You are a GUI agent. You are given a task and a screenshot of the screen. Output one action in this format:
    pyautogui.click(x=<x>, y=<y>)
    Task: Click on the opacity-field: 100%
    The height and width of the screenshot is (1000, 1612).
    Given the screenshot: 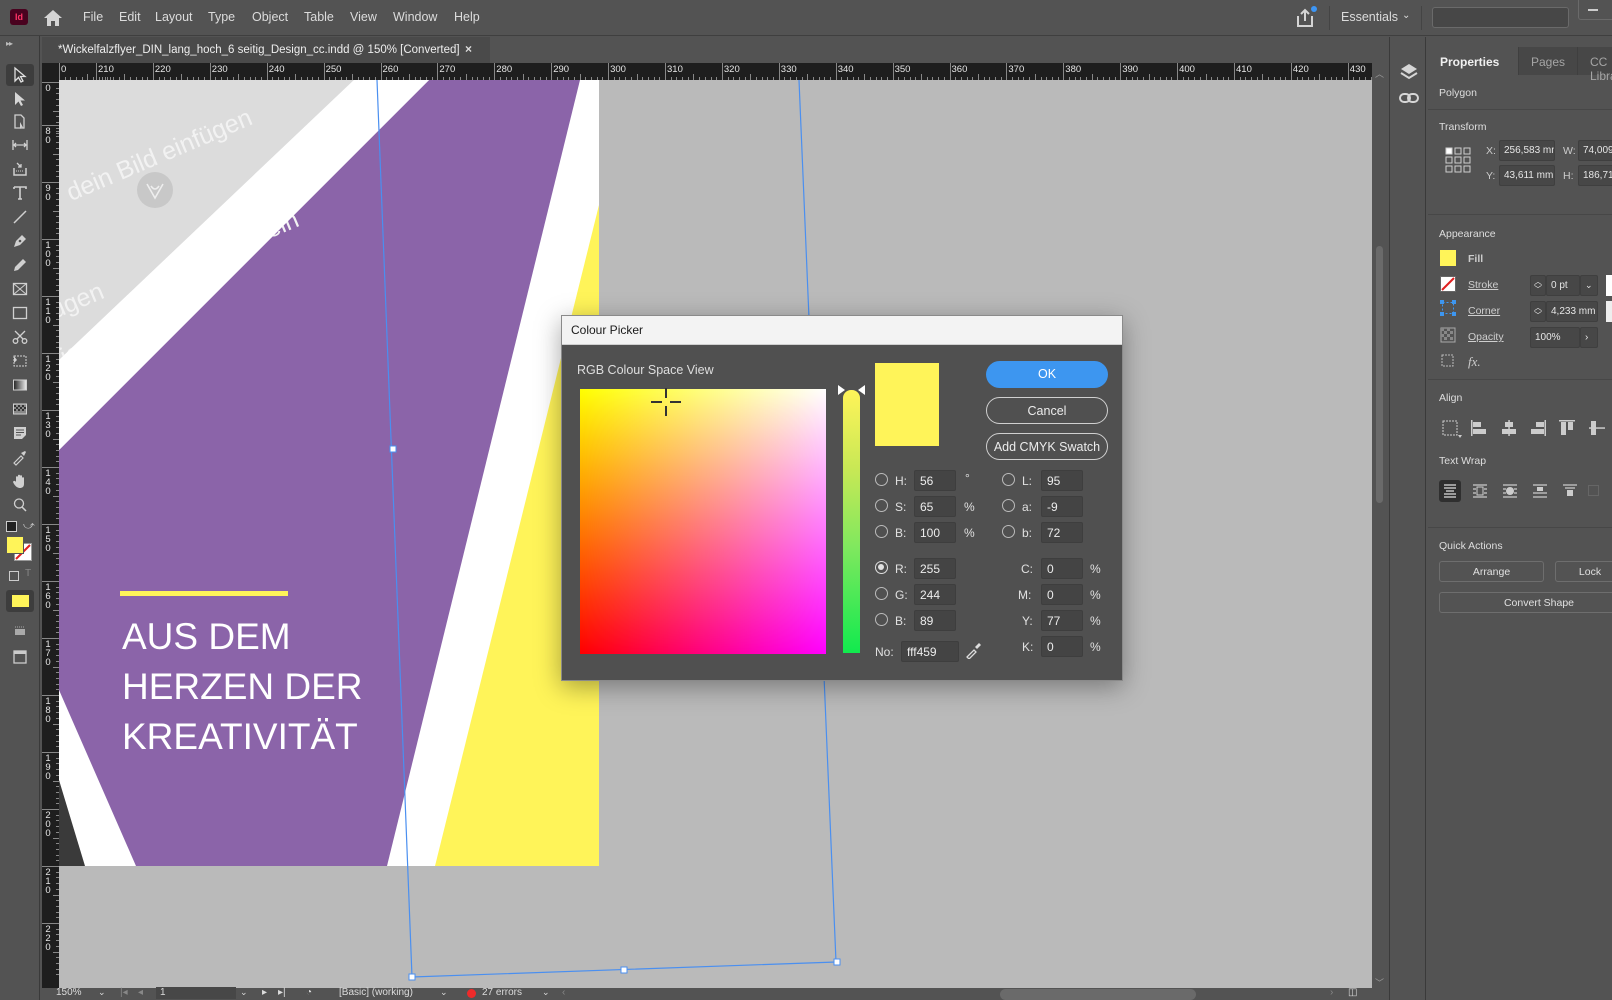 What is the action you would take?
    pyautogui.click(x=1555, y=337)
    